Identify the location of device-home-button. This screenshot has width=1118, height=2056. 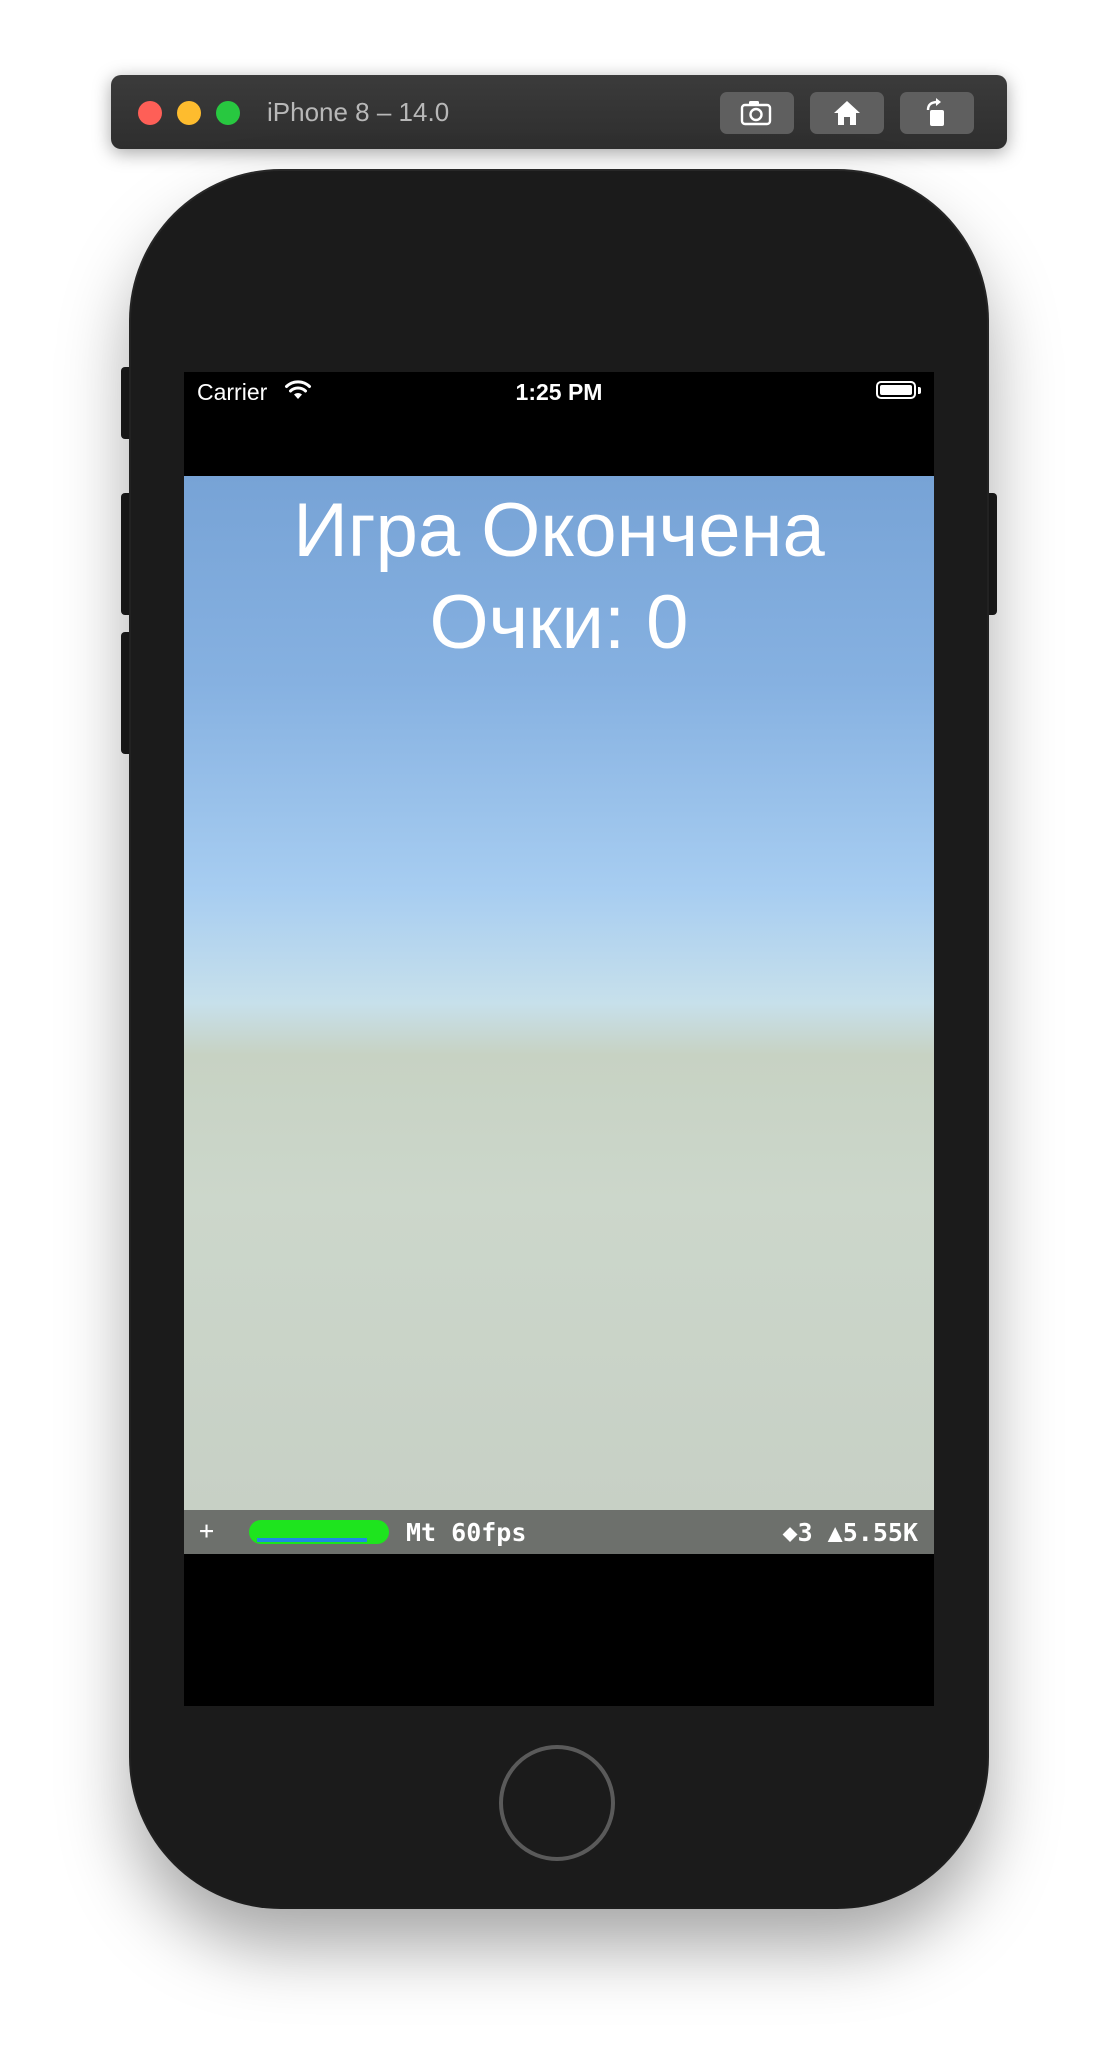
(557, 1803).